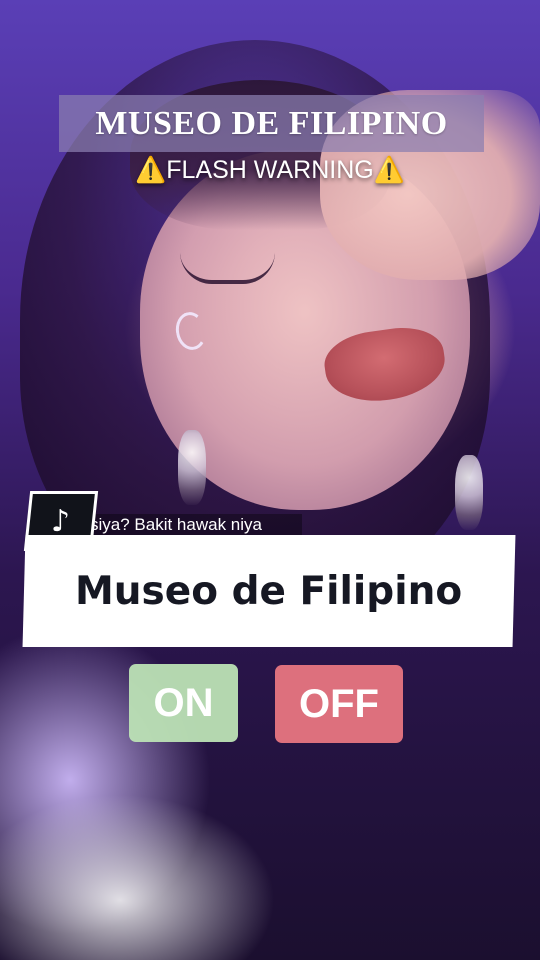  I want to click on name-card-text: Museo de Filipino, so click(269, 591).